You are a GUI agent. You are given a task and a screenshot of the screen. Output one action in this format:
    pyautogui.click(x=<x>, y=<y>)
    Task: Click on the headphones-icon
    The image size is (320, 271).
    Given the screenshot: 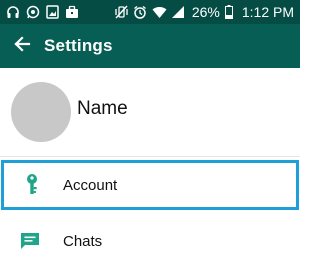 What is the action you would take?
    pyautogui.click(x=13, y=12)
    